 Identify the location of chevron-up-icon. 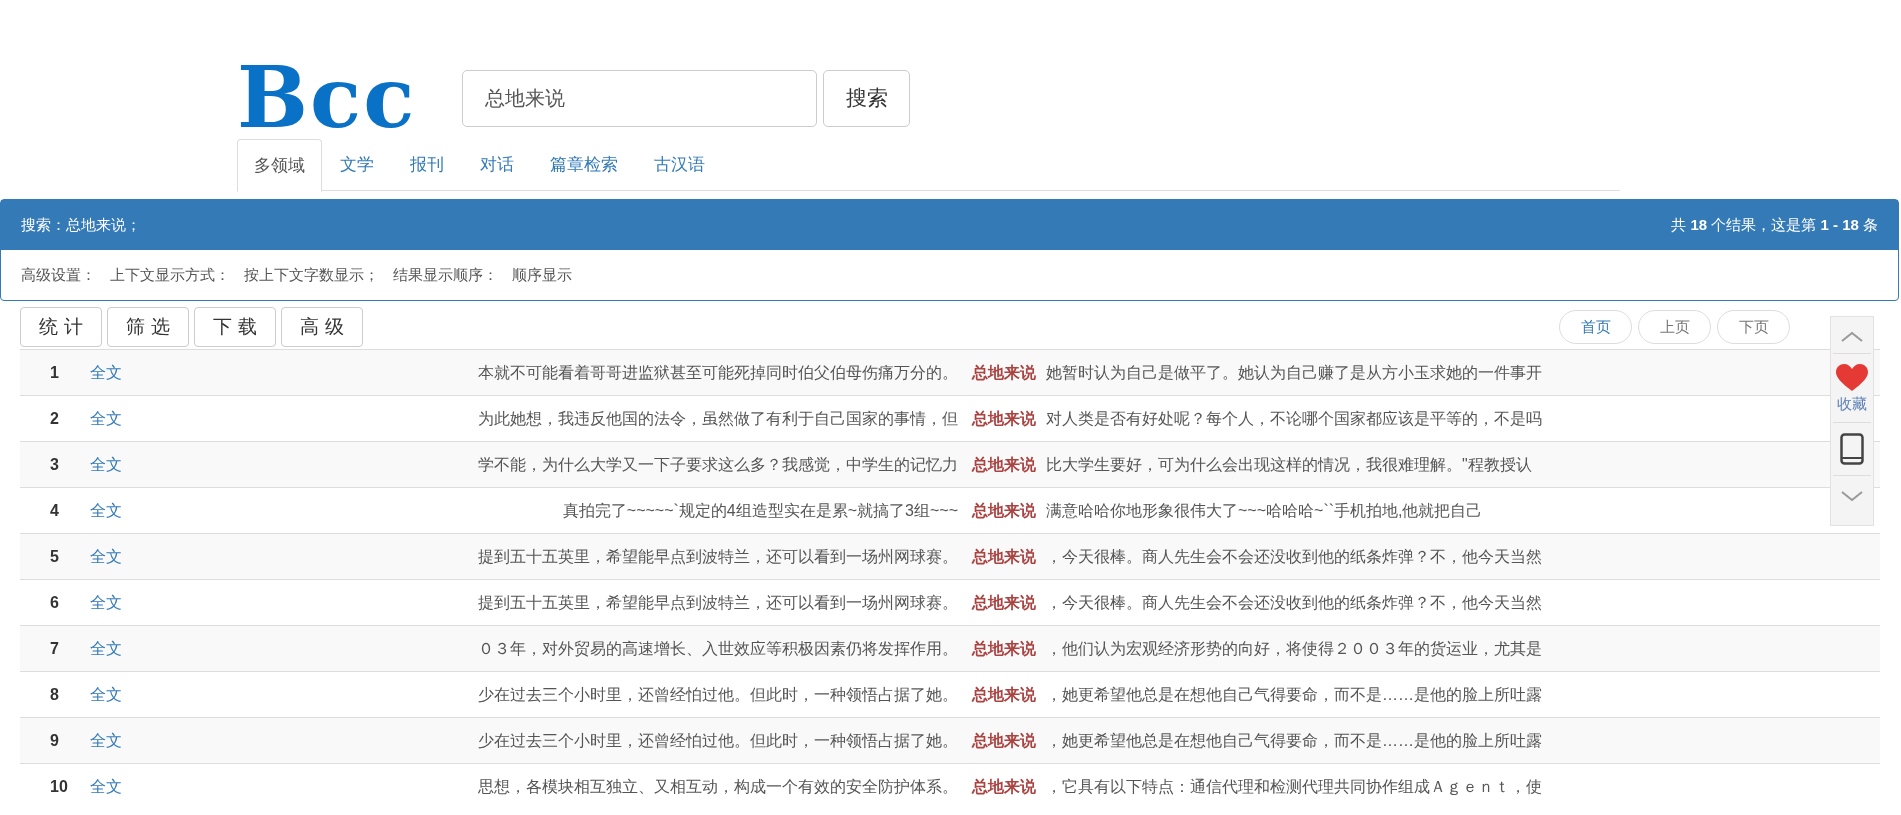
(1852, 337).